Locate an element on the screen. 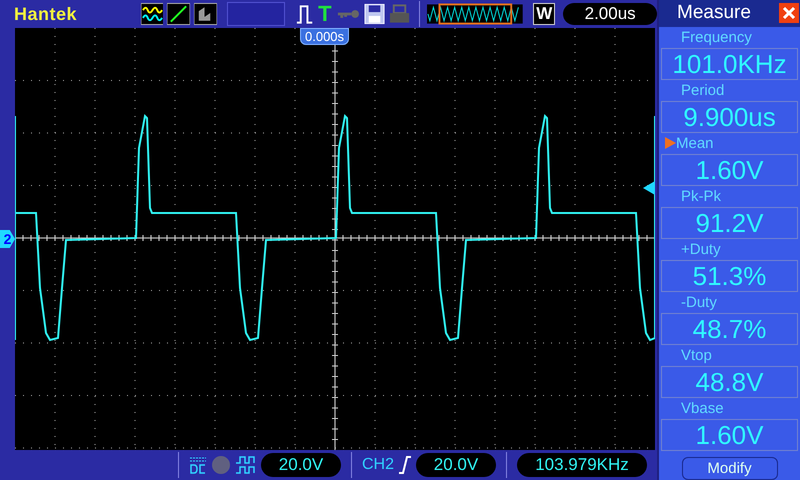 This screenshot has width=800, height=480. trigger-level-marker-icon is located at coordinates (649, 188).